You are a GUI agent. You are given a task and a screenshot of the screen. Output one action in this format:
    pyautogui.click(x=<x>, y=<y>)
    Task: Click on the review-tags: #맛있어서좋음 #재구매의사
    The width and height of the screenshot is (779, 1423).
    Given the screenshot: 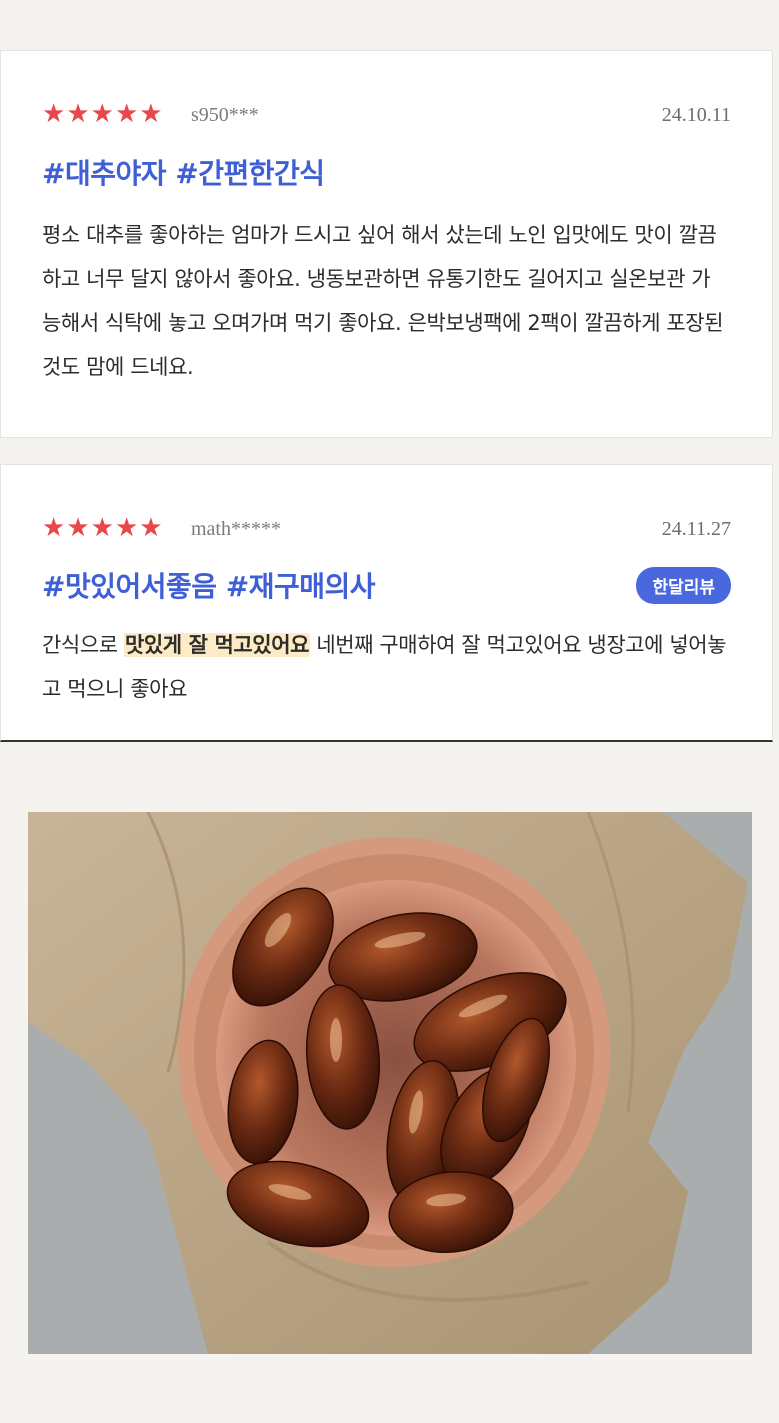 What is the action you would take?
    pyautogui.click(x=209, y=586)
    